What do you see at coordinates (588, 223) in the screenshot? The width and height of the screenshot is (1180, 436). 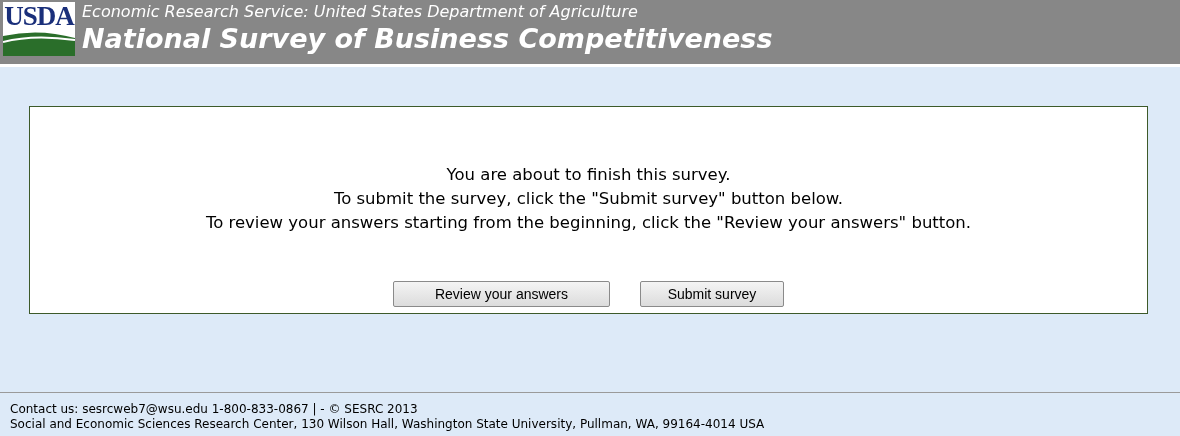 I see `message-line: To review your answers starting from the beginning, click the "Review your answers" button.` at bounding box center [588, 223].